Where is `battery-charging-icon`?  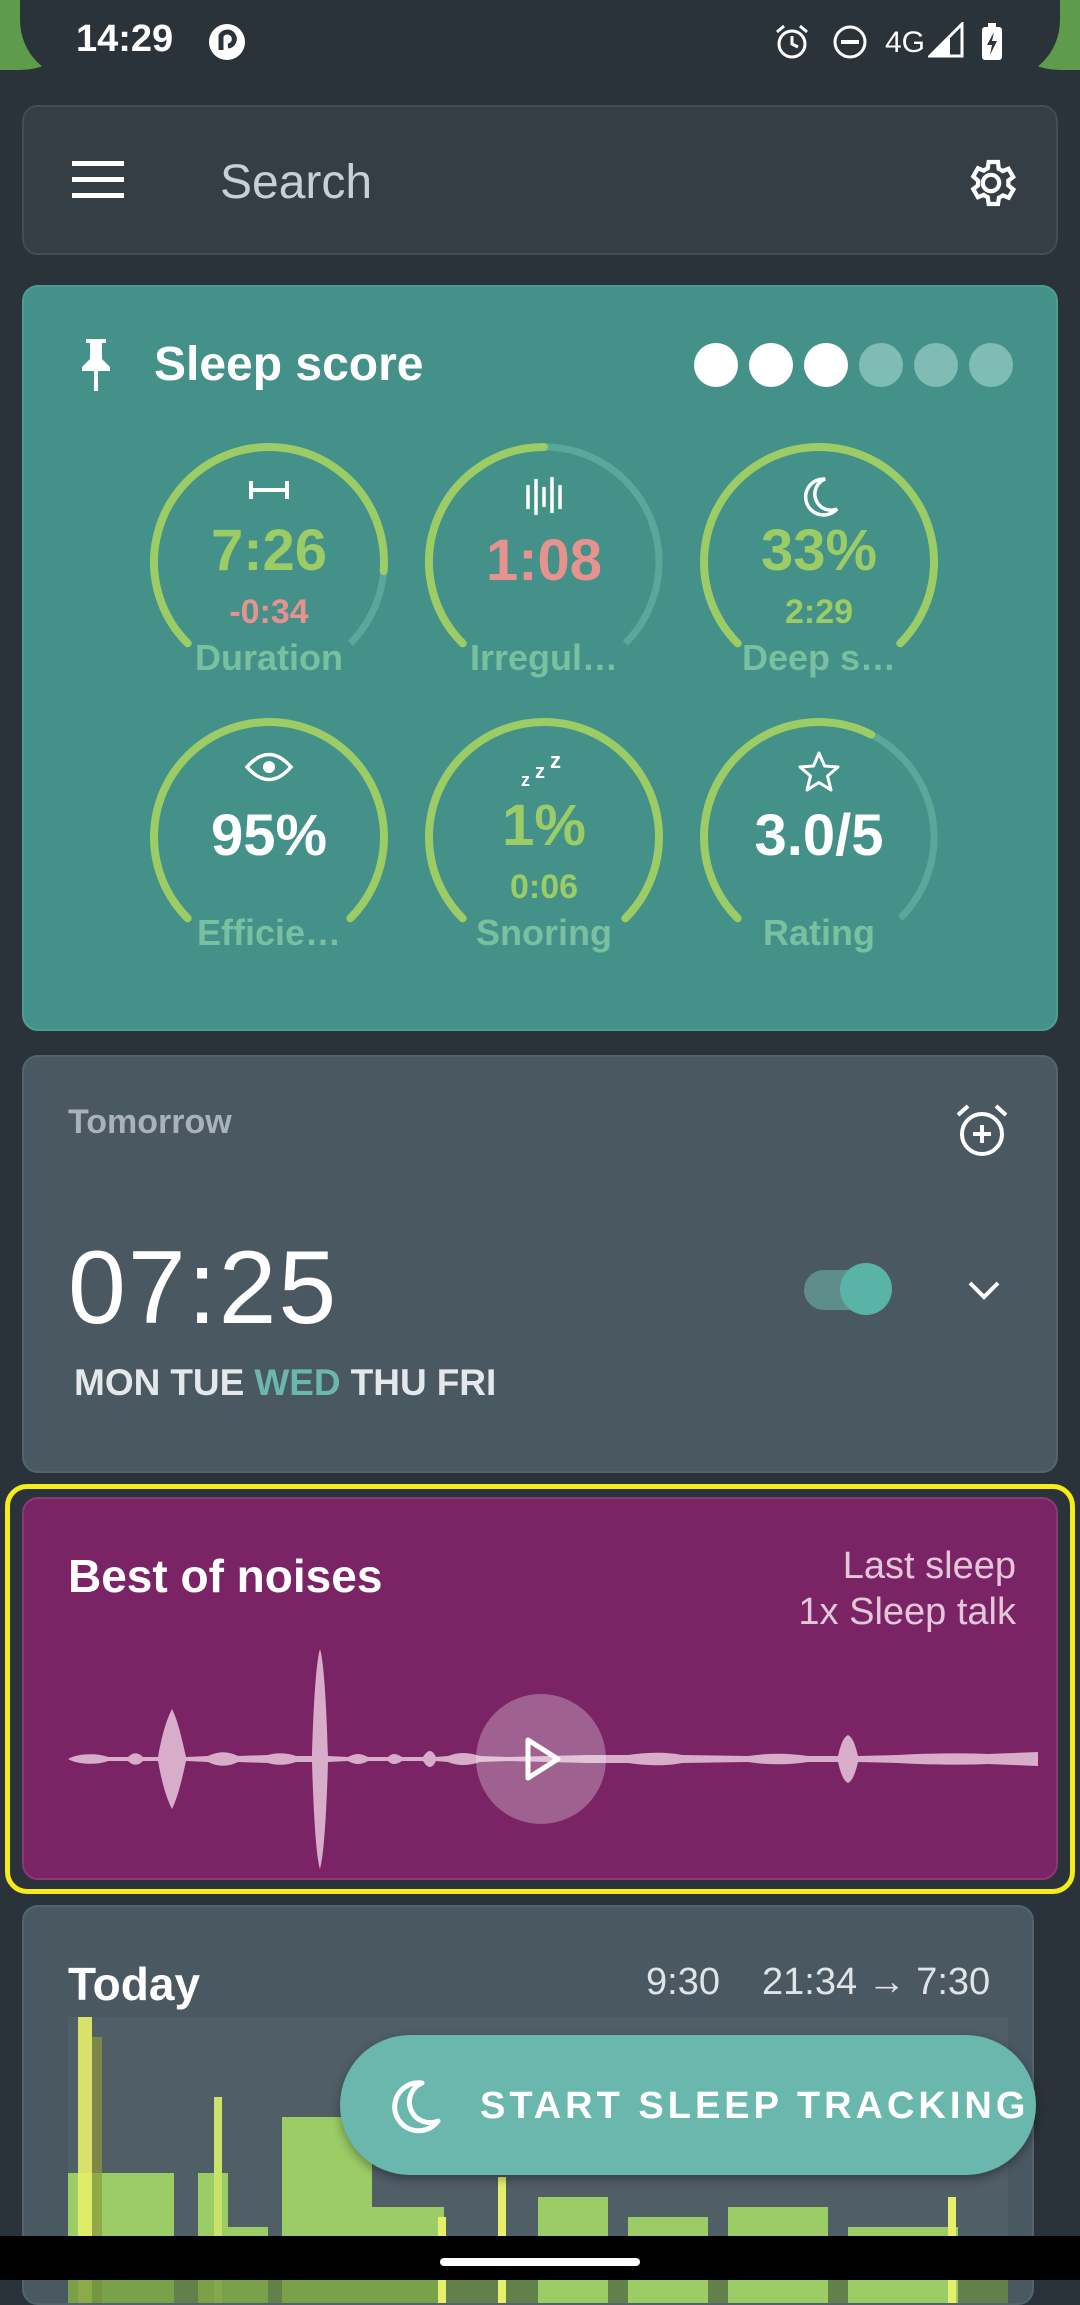
battery-charging-icon is located at coordinates (992, 41).